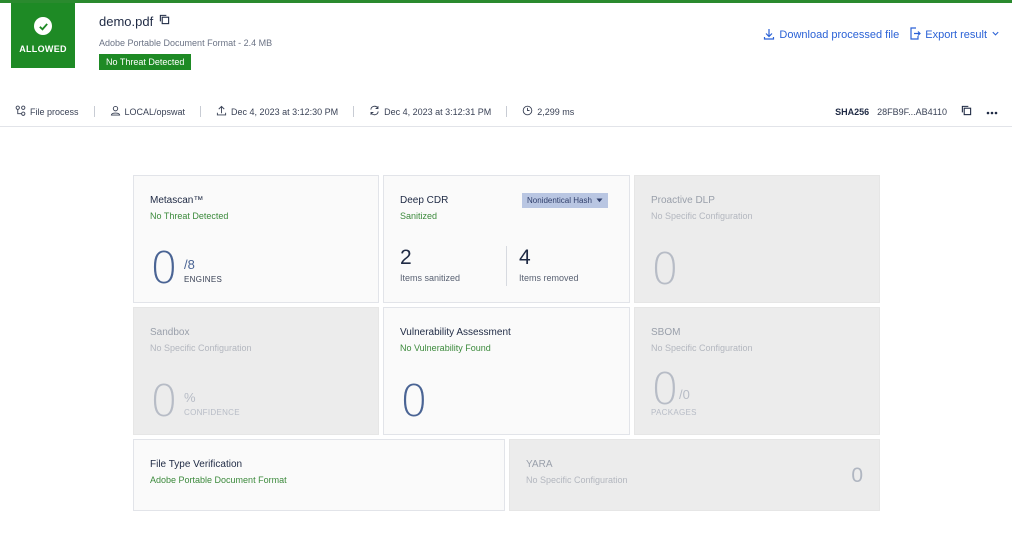  I want to click on sbom-total: /0, so click(684, 394).